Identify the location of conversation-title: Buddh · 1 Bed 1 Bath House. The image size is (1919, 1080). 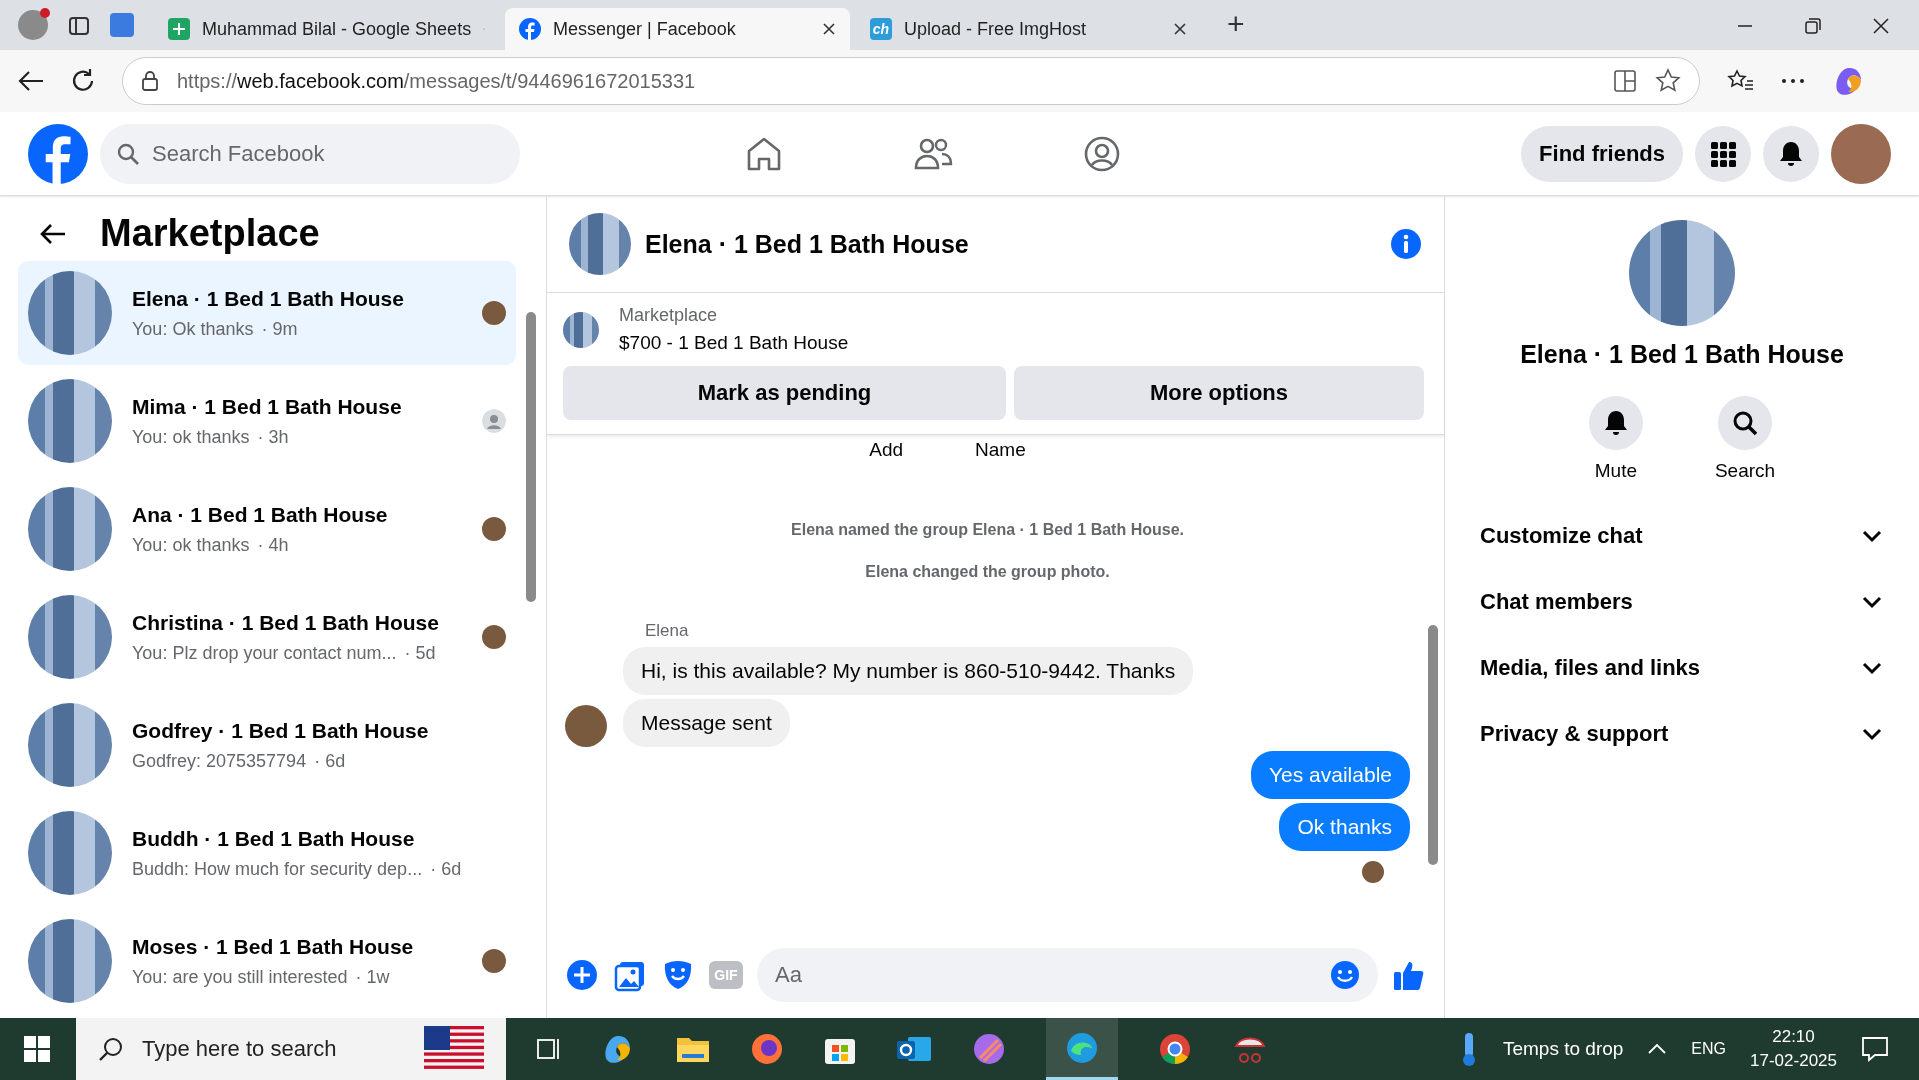
(274, 838).